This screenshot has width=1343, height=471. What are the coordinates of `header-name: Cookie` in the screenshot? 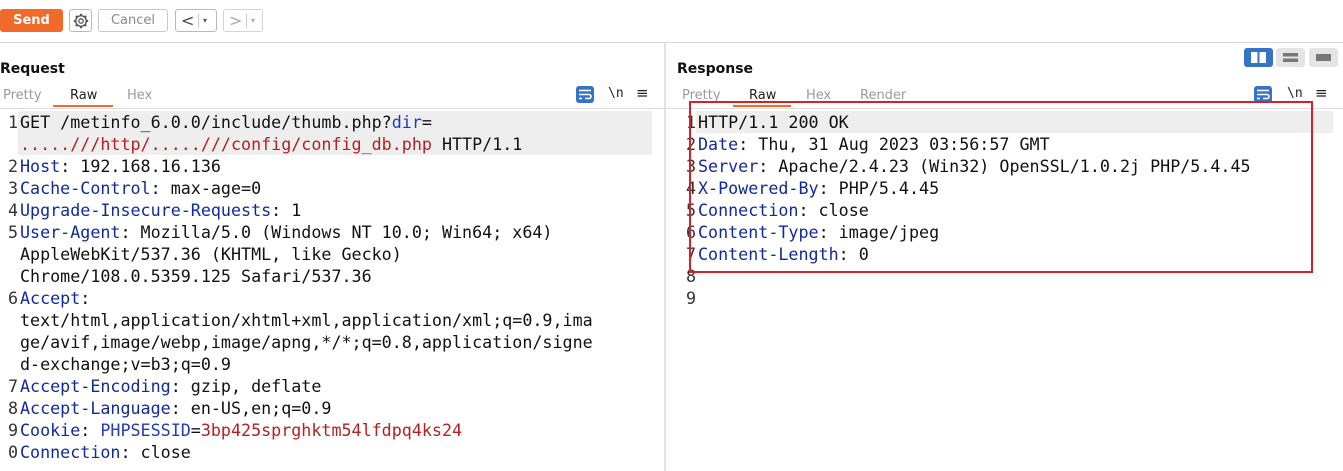 It's located at (50, 430).